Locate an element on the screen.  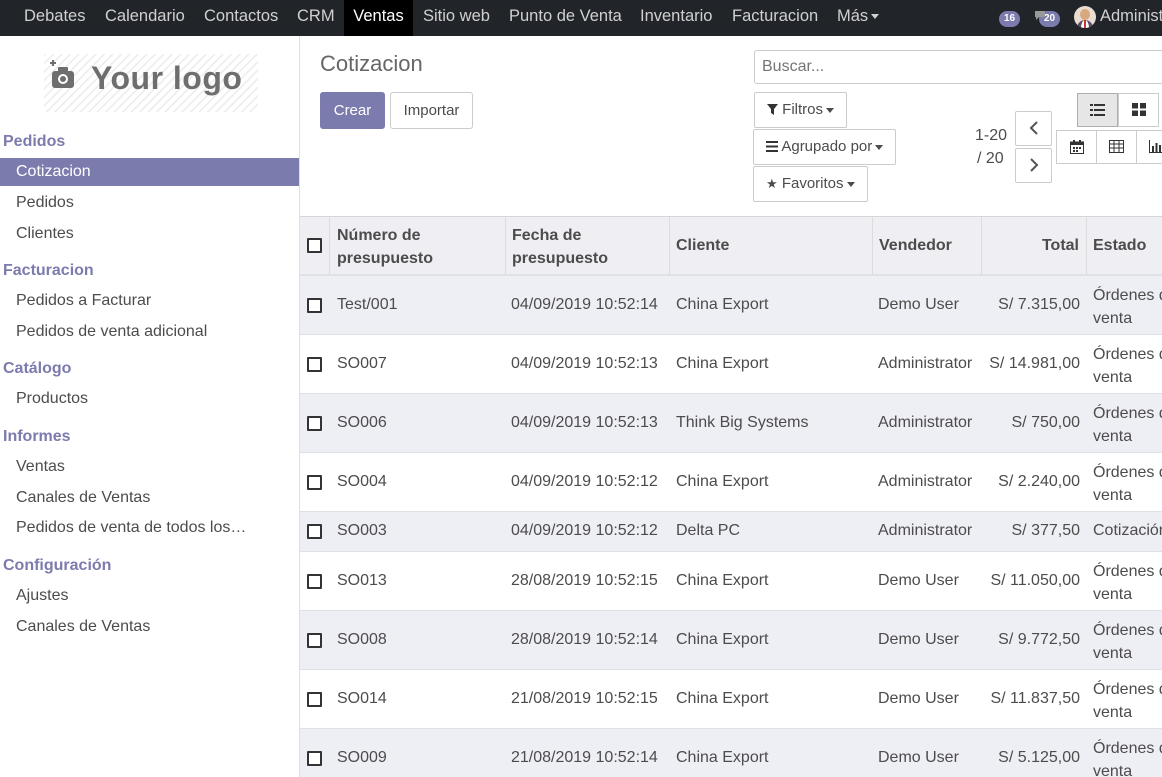
cell-state: Cotización is located at coordinates (1127, 530).